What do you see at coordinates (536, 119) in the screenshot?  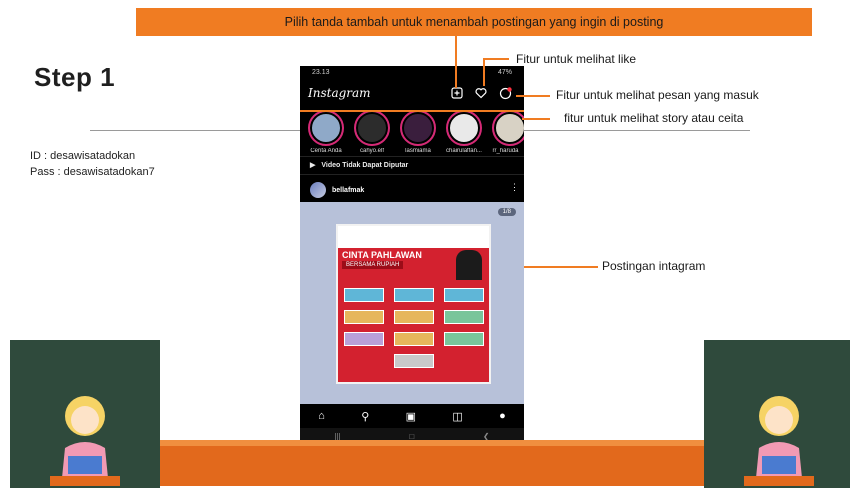 I see `callout-line-story` at bounding box center [536, 119].